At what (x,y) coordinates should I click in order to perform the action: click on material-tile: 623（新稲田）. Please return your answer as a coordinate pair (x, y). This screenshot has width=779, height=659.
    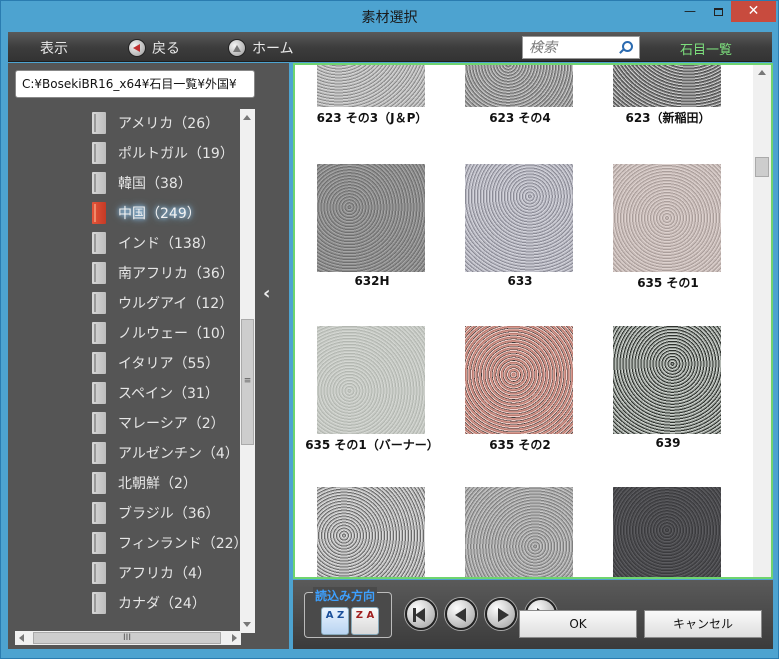
    Looking at the image, I should click on (668, 95).